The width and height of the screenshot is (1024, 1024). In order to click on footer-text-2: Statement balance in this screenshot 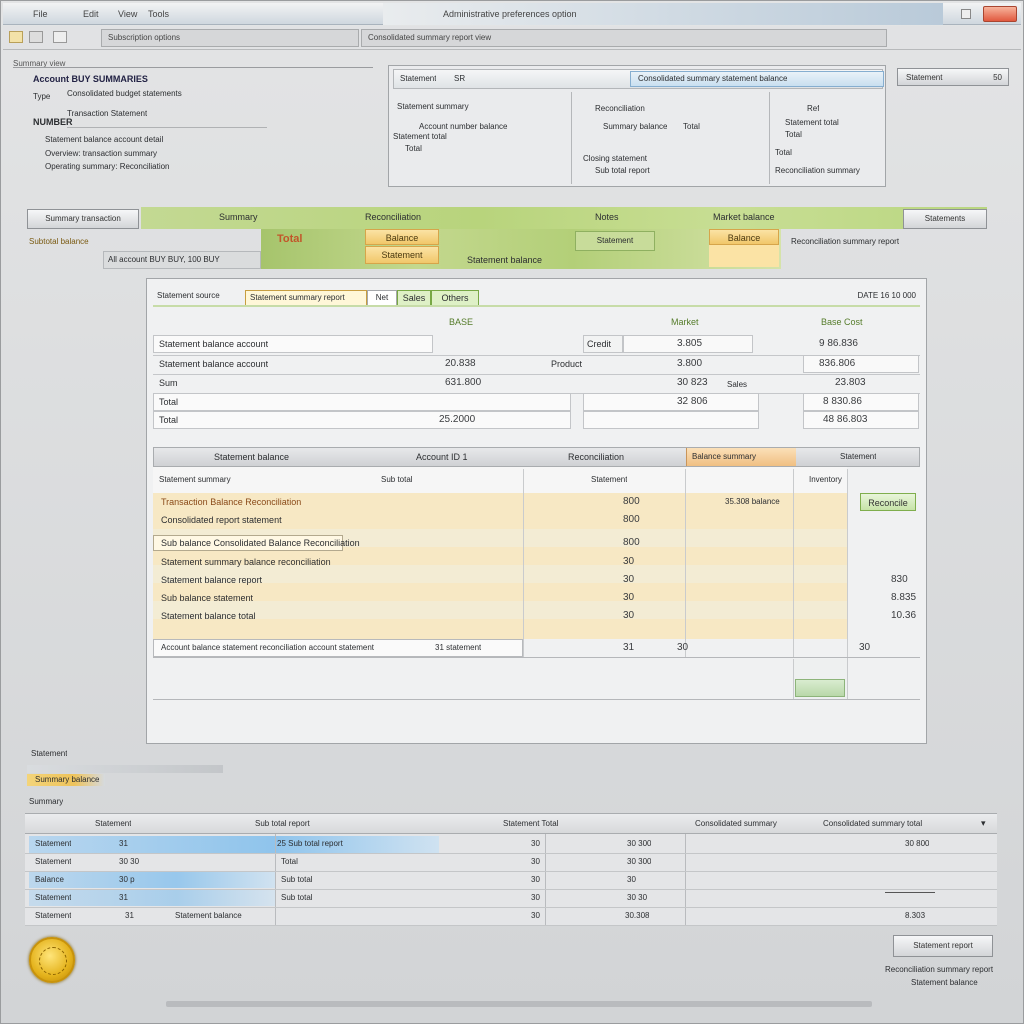, I will do `click(944, 982)`.